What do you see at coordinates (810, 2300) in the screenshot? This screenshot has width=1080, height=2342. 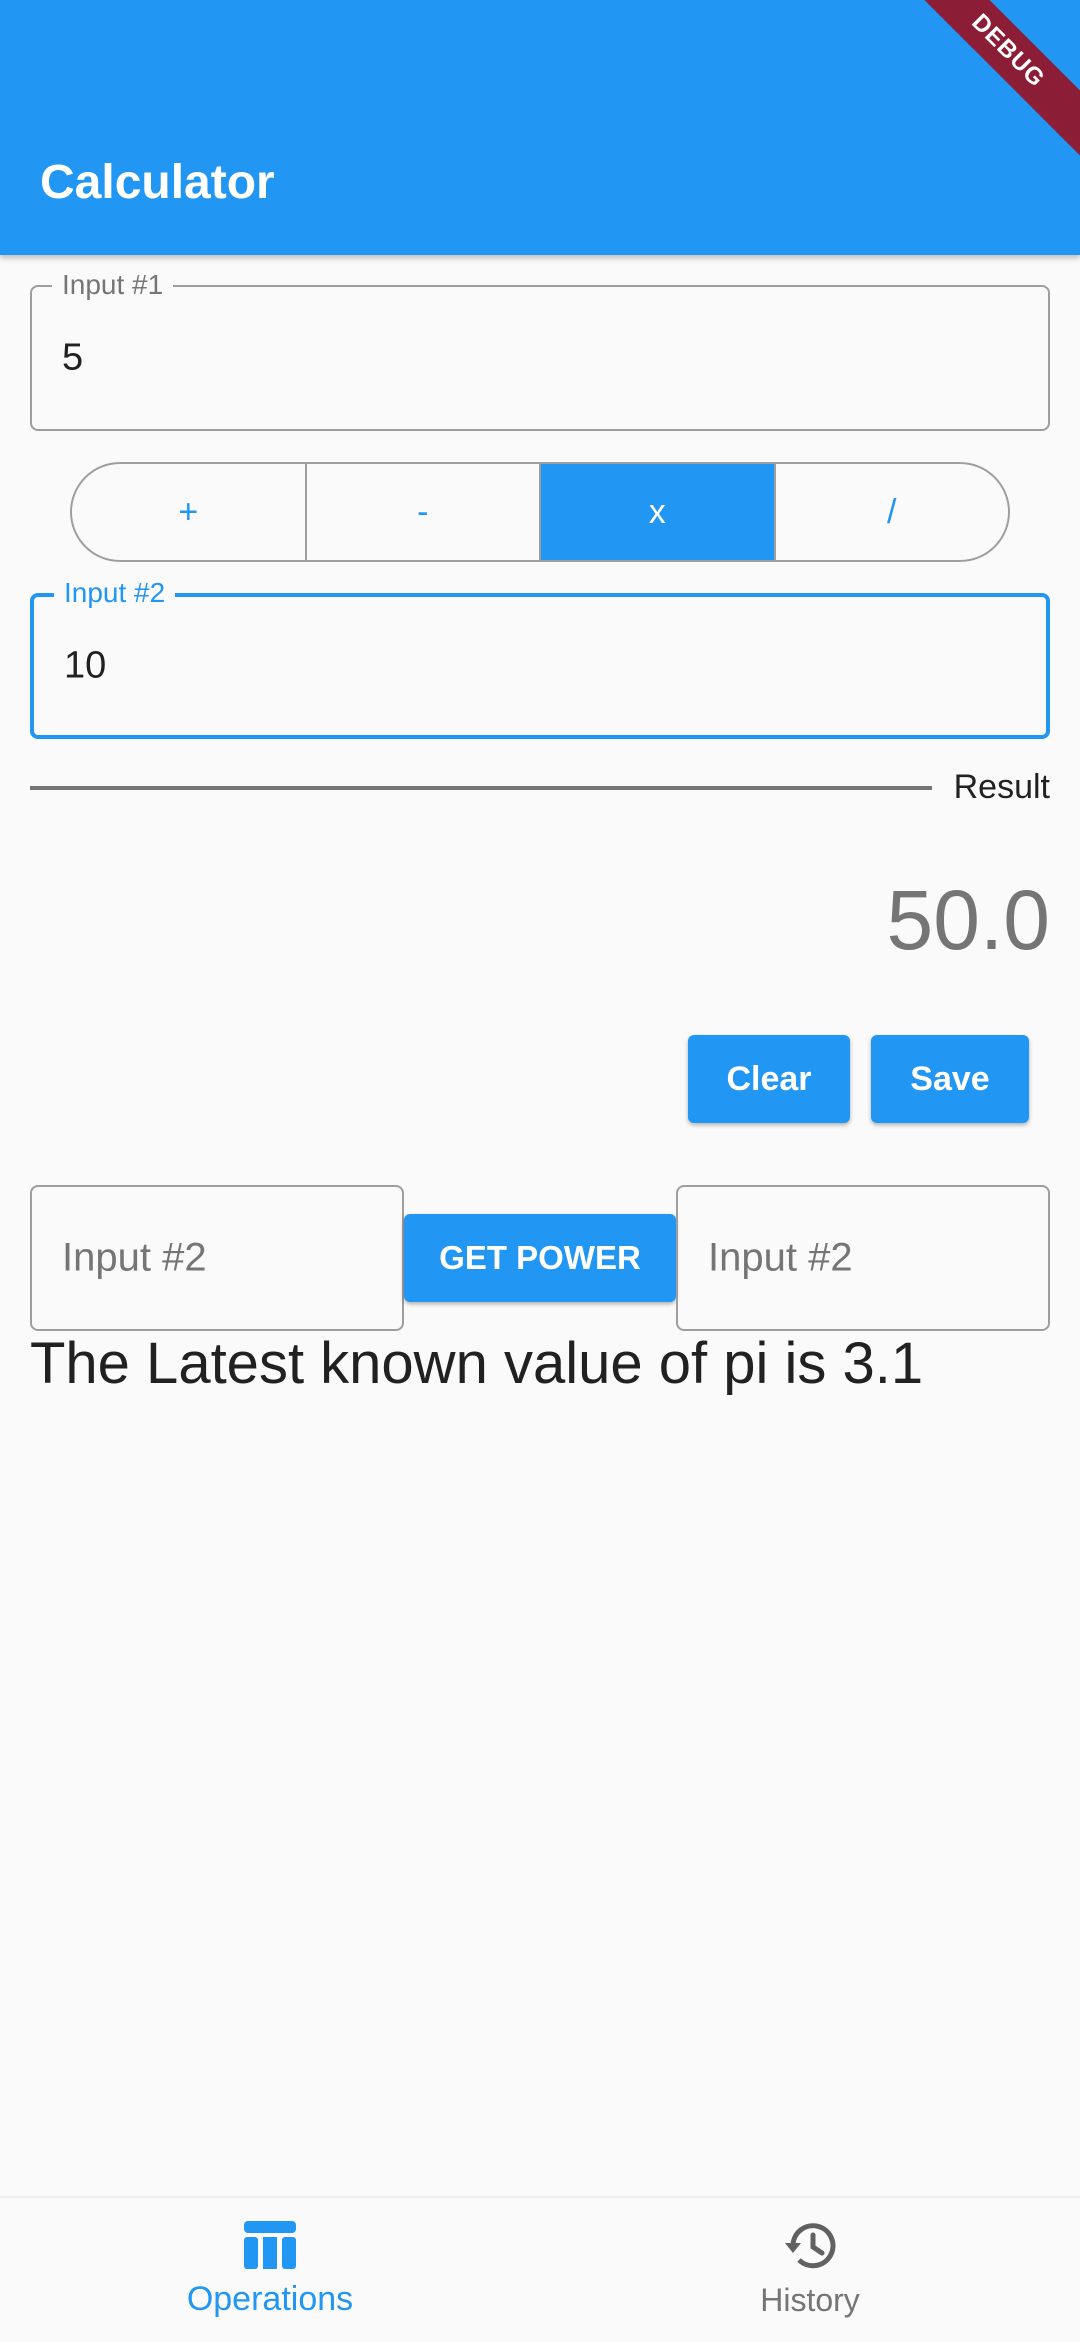 I see `nav-label-history: History` at bounding box center [810, 2300].